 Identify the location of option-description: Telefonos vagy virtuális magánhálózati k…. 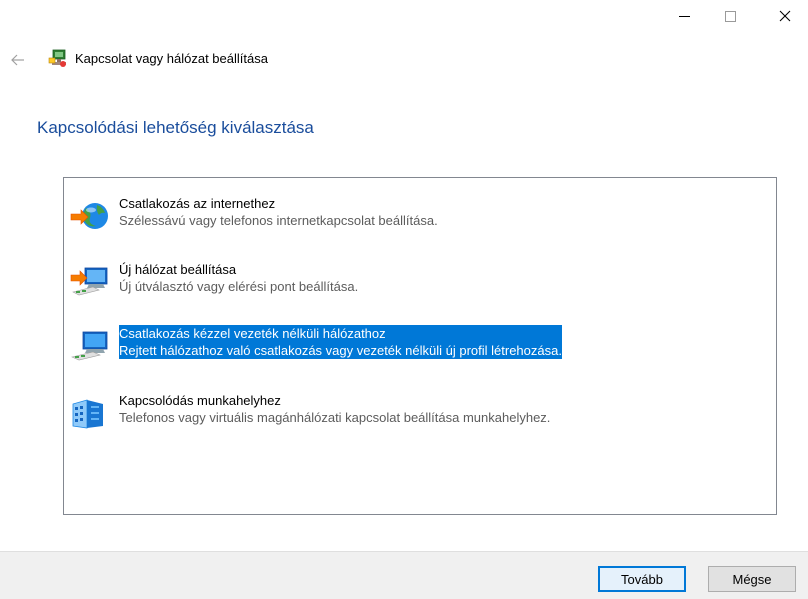
(335, 417).